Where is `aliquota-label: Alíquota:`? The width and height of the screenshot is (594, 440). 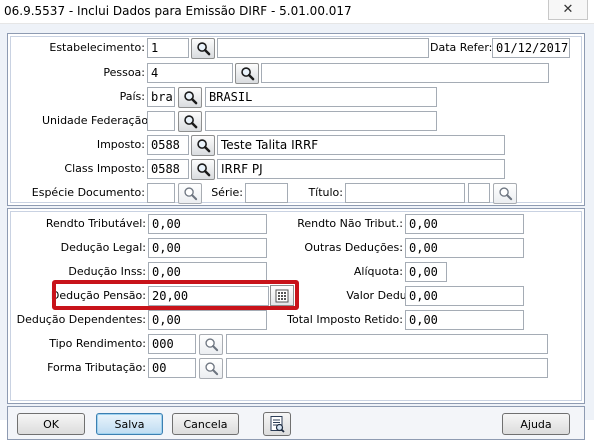 aliquota-label: Alíquota: is located at coordinates (378, 271).